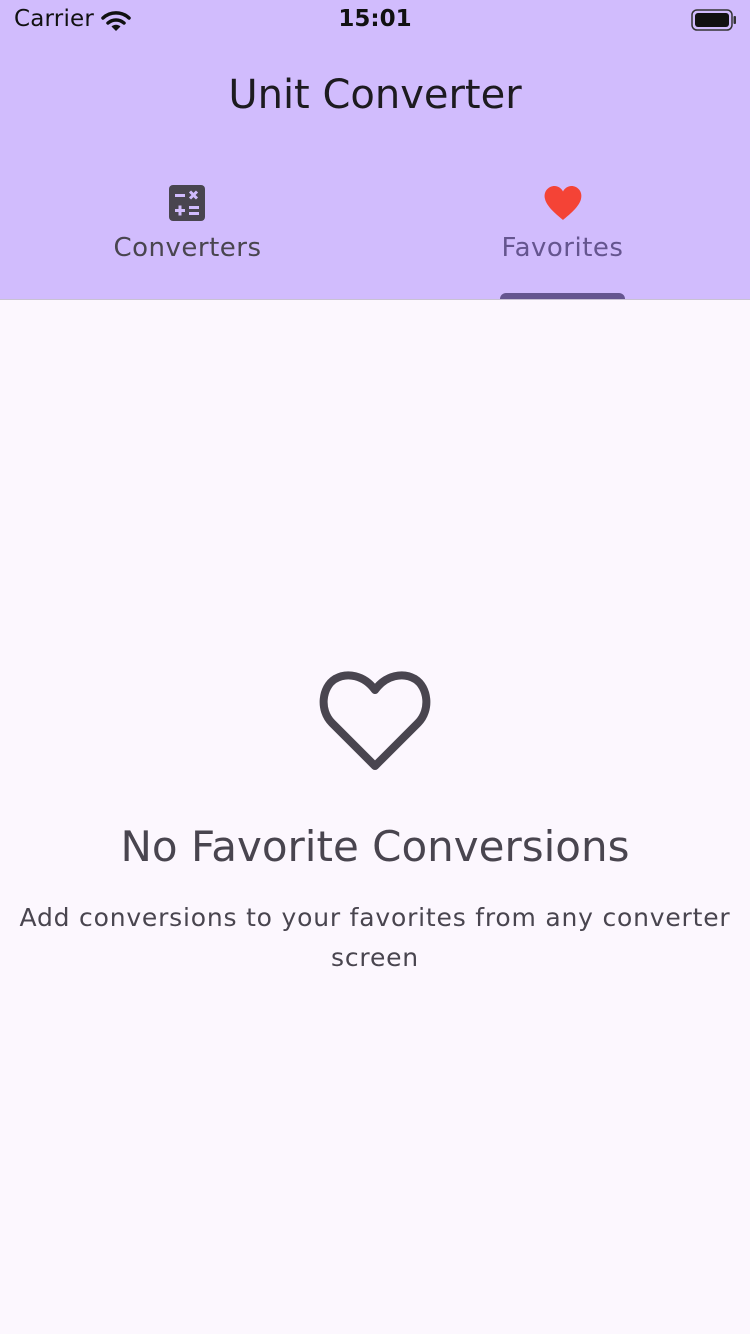  What do you see at coordinates (563, 205) in the screenshot?
I see `heart-filled-icon` at bounding box center [563, 205].